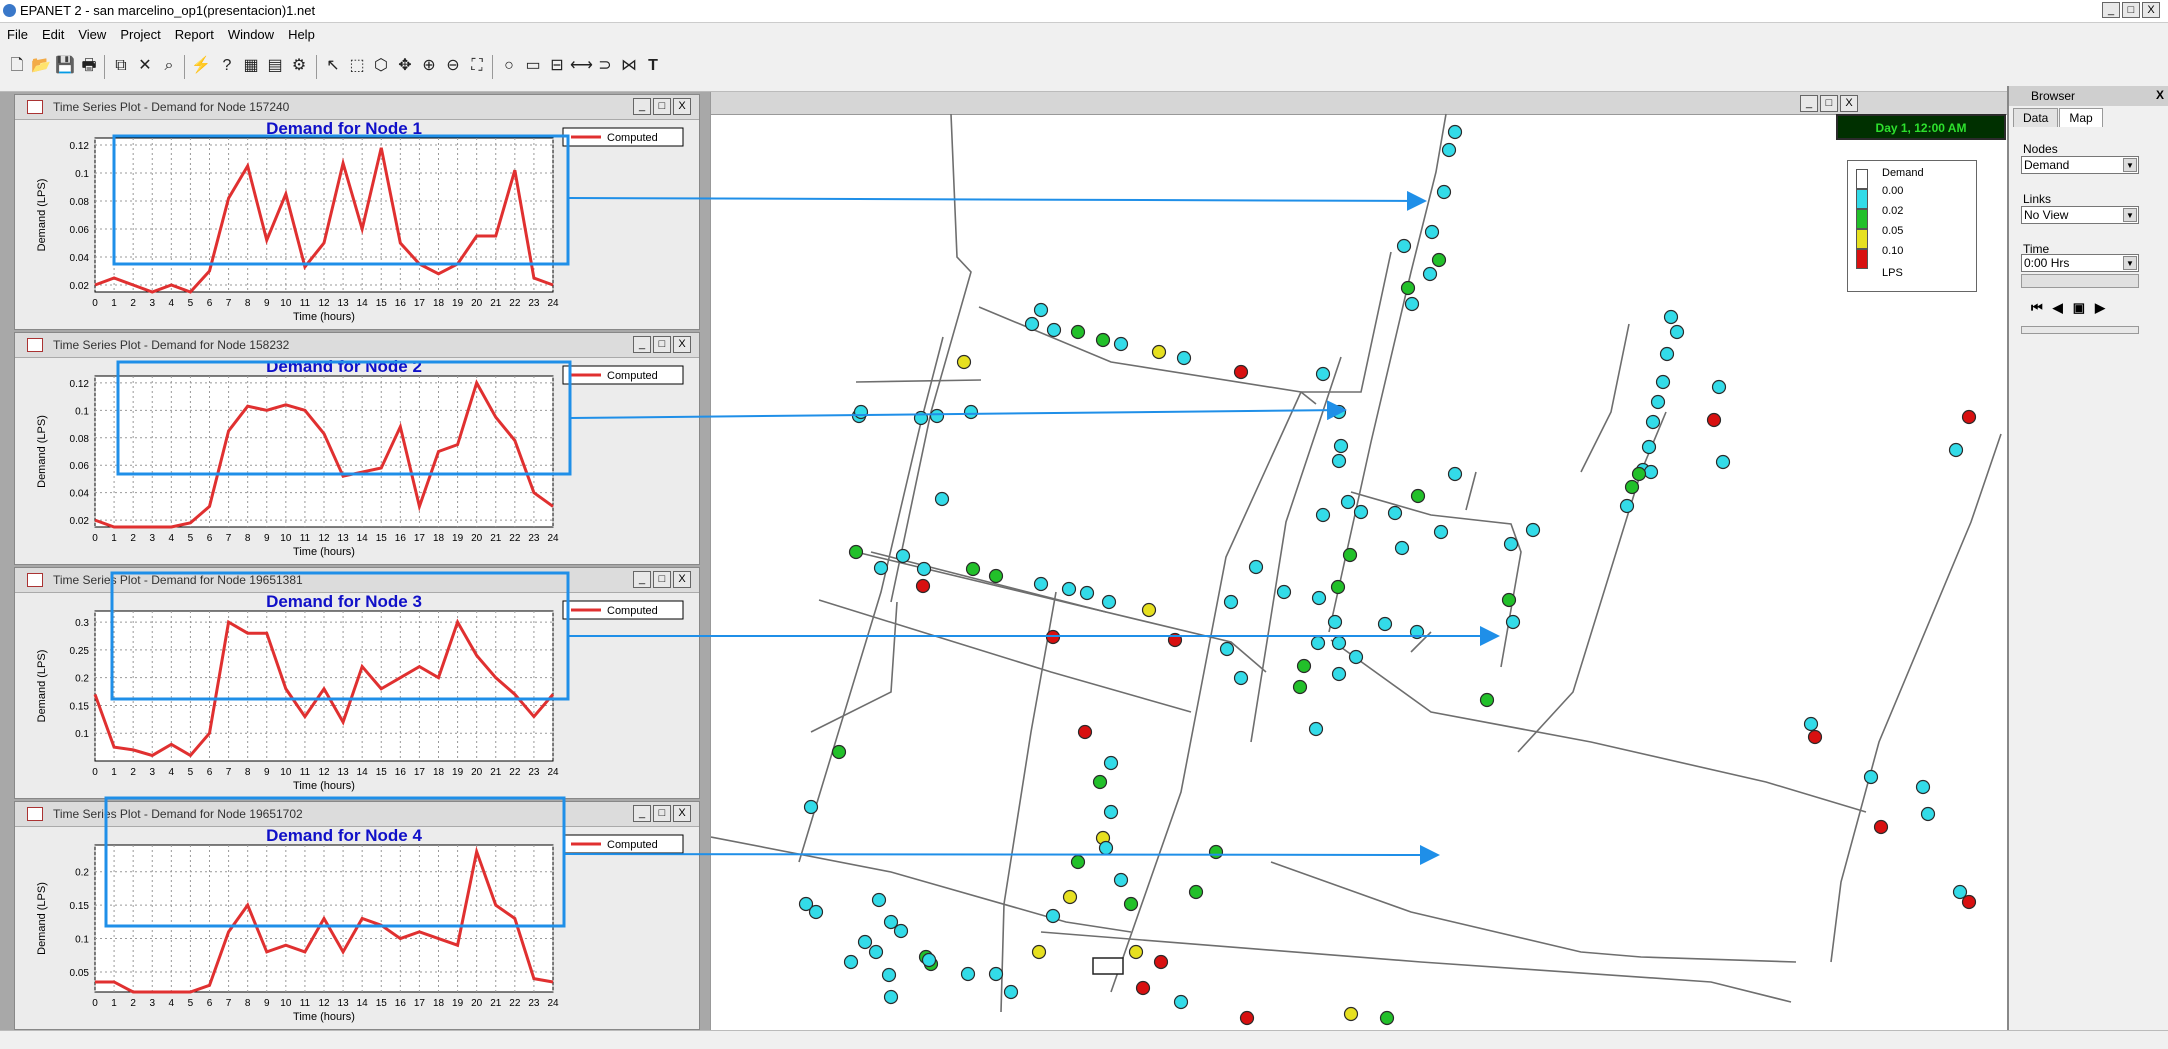 The width and height of the screenshot is (2168, 1049). Describe the element at coordinates (2037, 308) in the screenshot. I see `rewind-icon: ⏮` at that location.